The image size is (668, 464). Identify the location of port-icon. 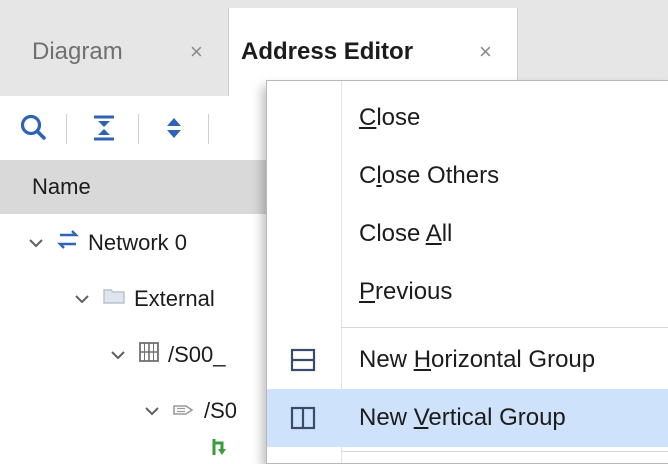
(218, 449).